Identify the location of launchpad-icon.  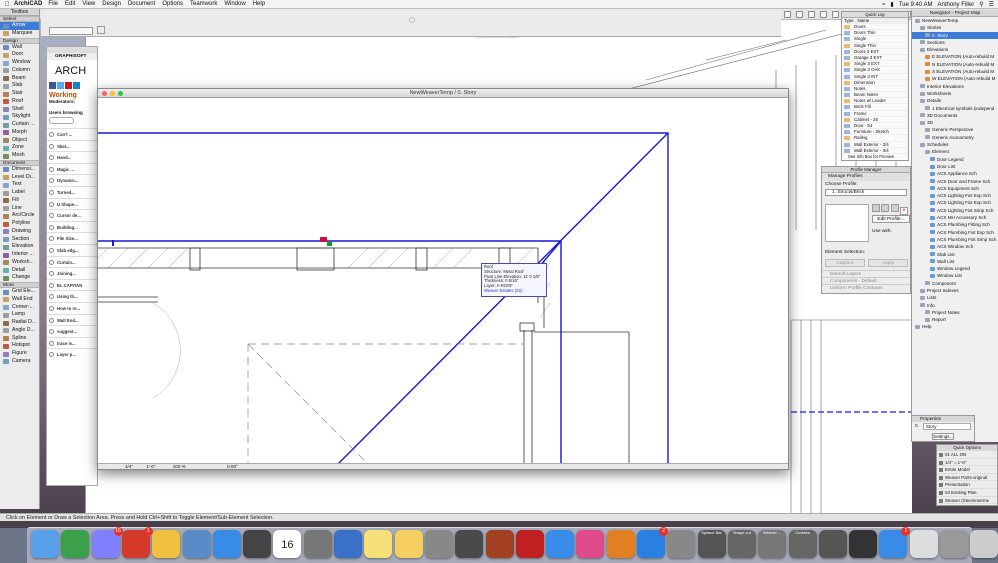
(317, 544).